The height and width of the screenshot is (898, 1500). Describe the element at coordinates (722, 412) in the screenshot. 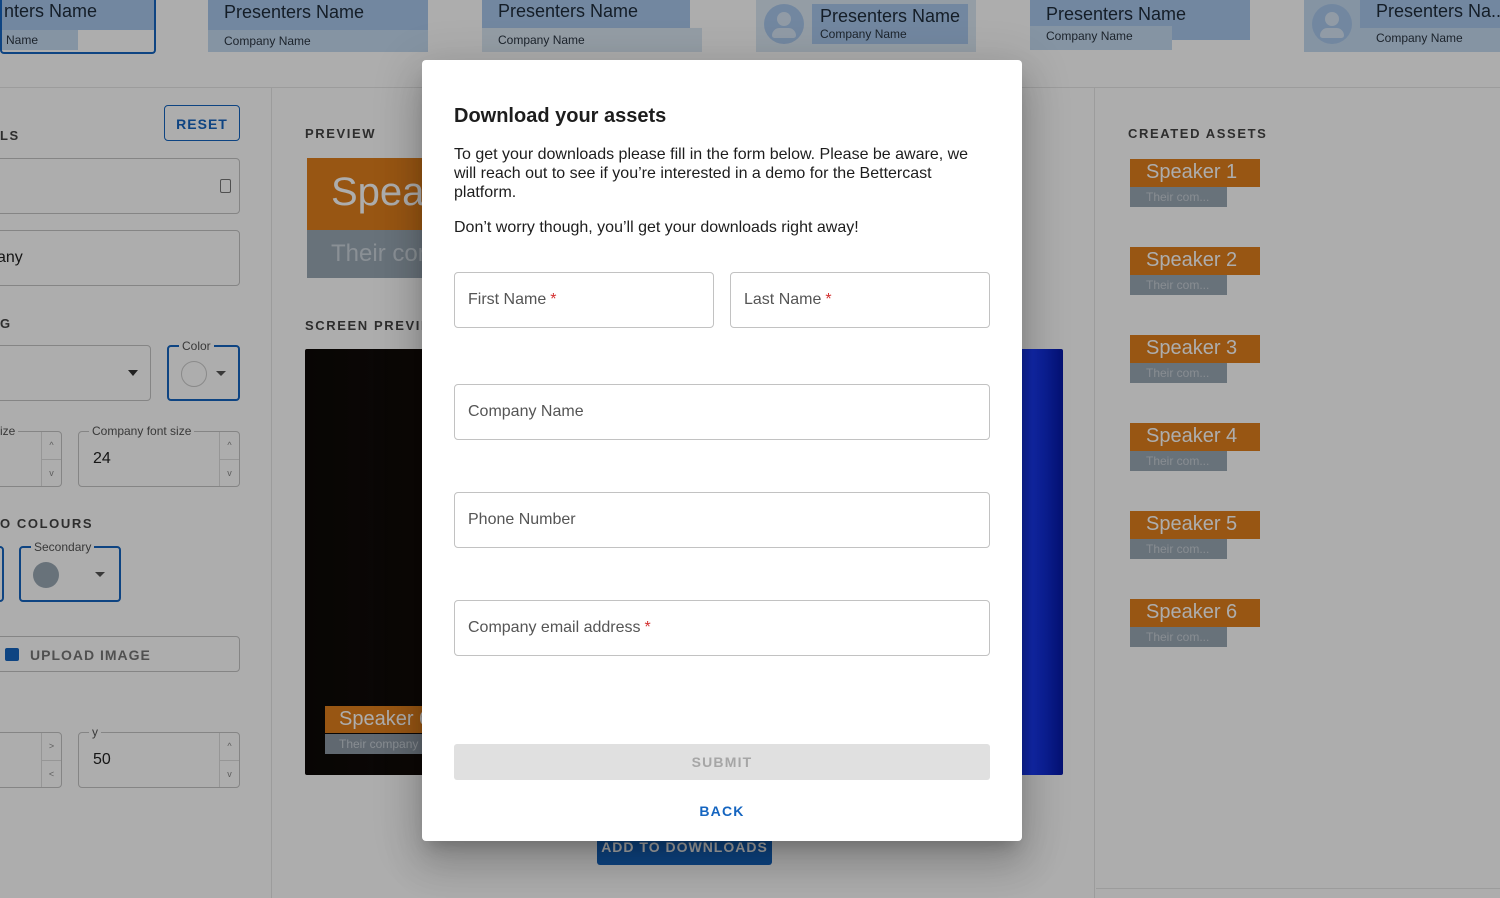

I see `company-name-field: Company Name` at that location.